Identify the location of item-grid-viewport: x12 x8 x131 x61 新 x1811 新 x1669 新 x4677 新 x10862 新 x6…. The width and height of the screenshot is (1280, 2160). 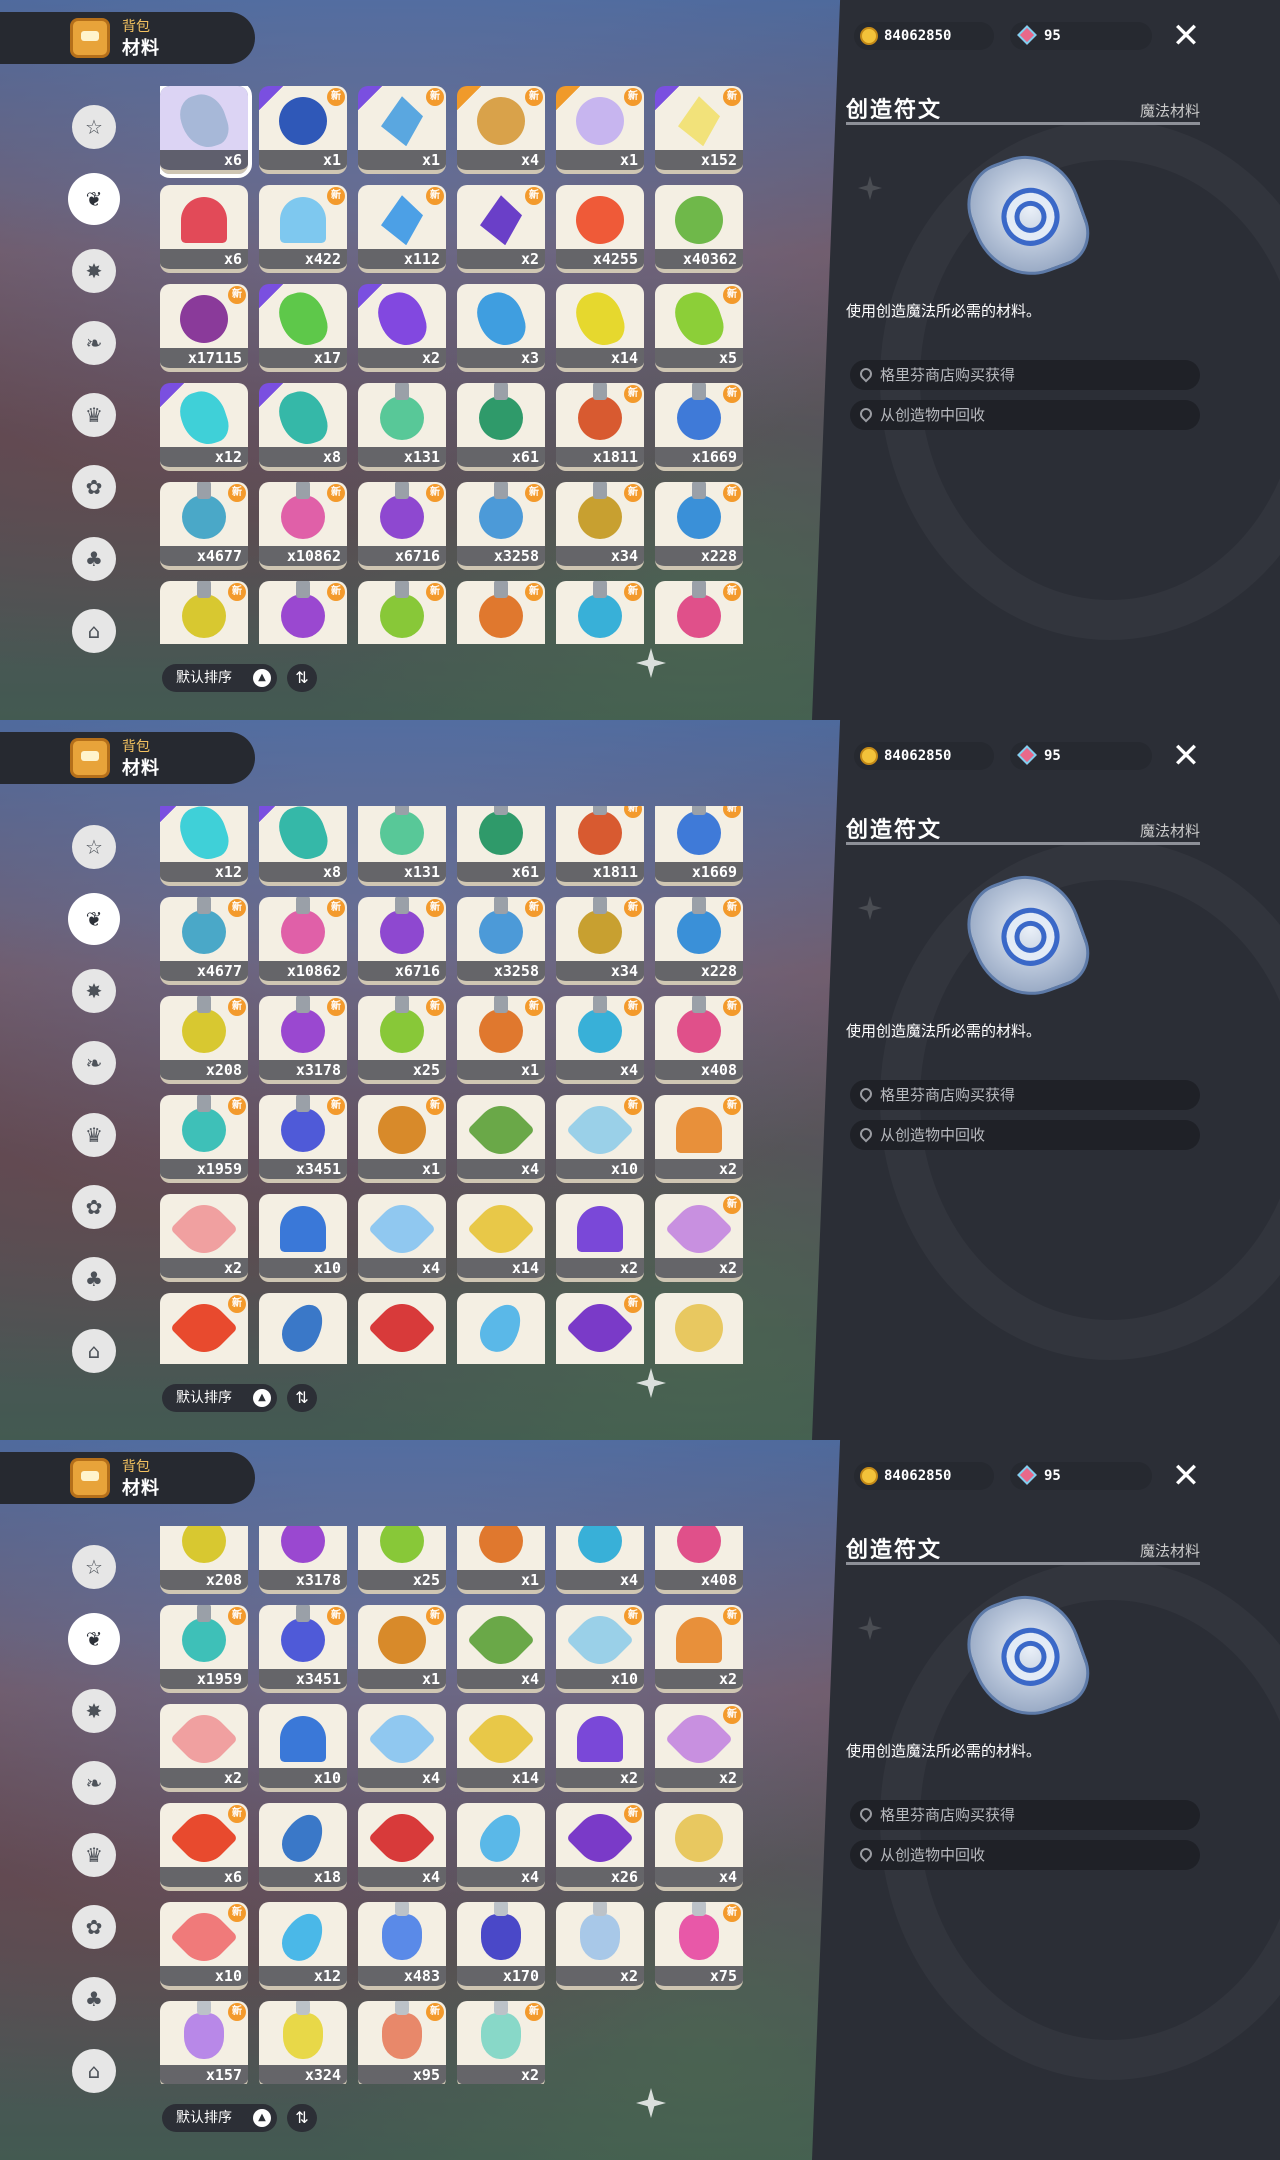
(460, 1085).